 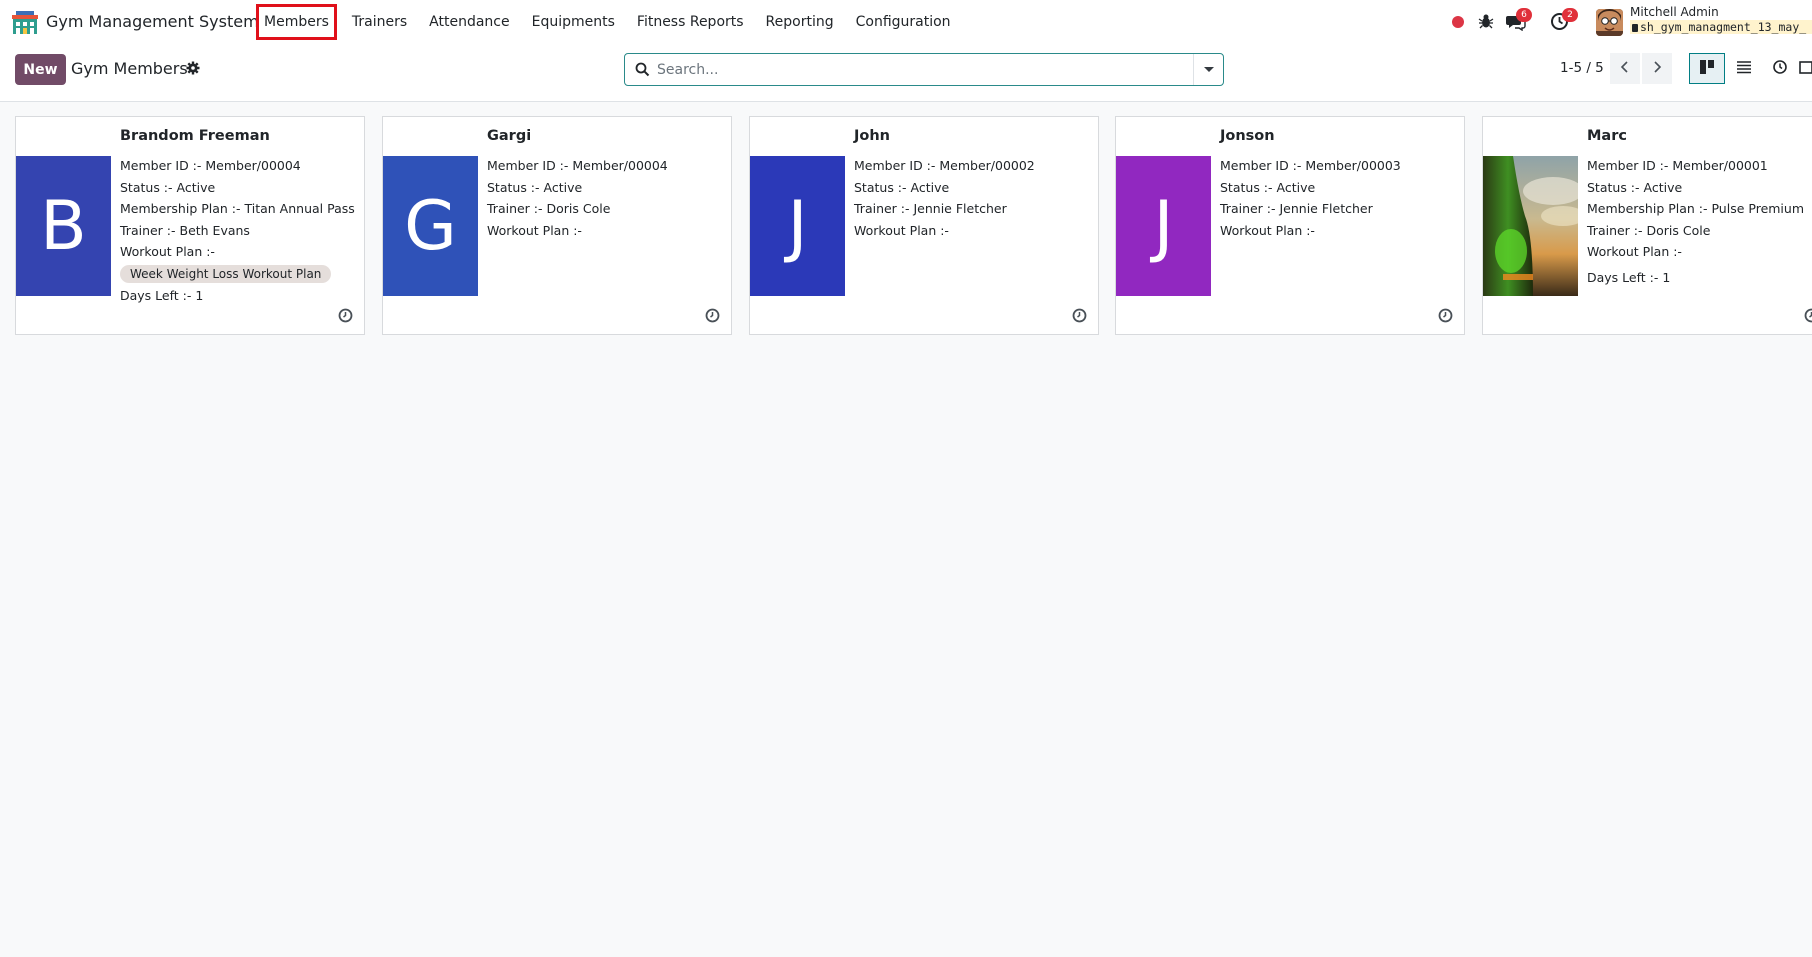 I want to click on kanban-view-button, so click(x=1707, y=68).